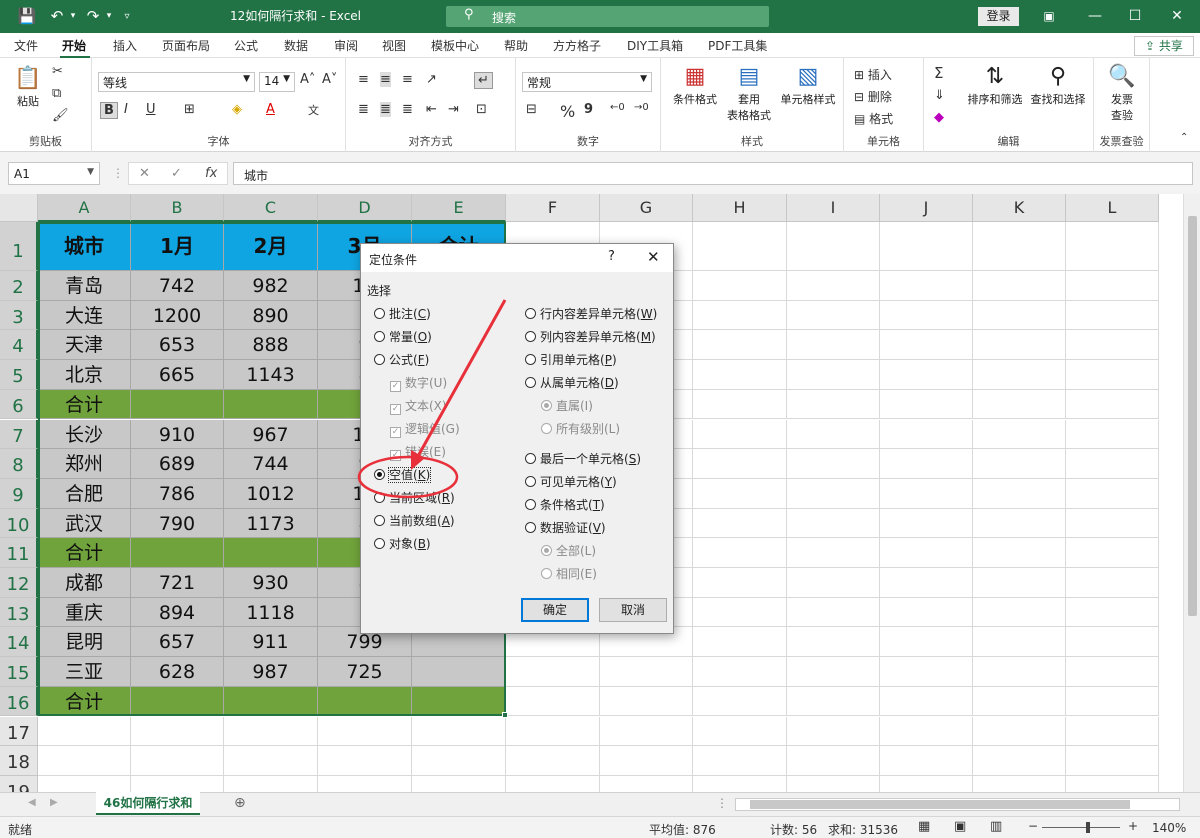 The width and height of the screenshot is (1200, 838). Describe the element at coordinates (402, 314) in the screenshot. I see `radio-option: 批注(C)` at that location.